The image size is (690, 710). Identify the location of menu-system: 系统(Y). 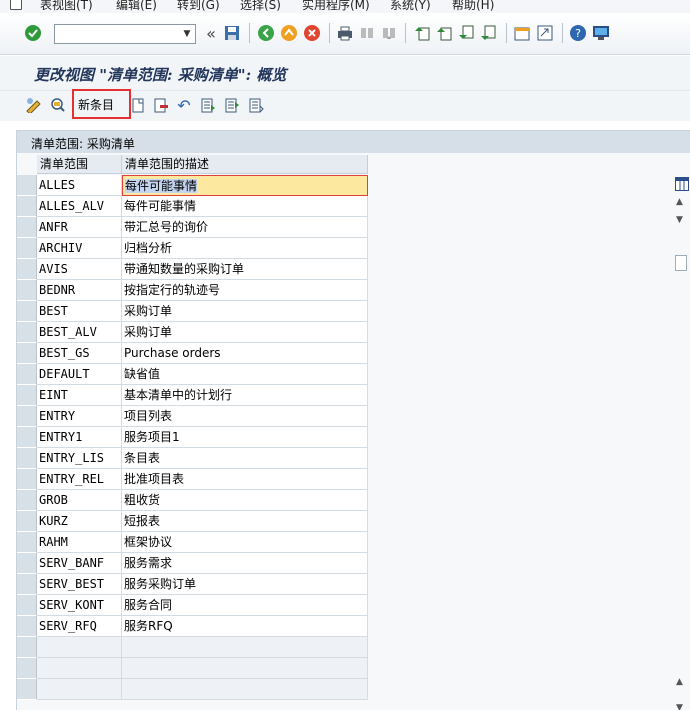
(410, 6).